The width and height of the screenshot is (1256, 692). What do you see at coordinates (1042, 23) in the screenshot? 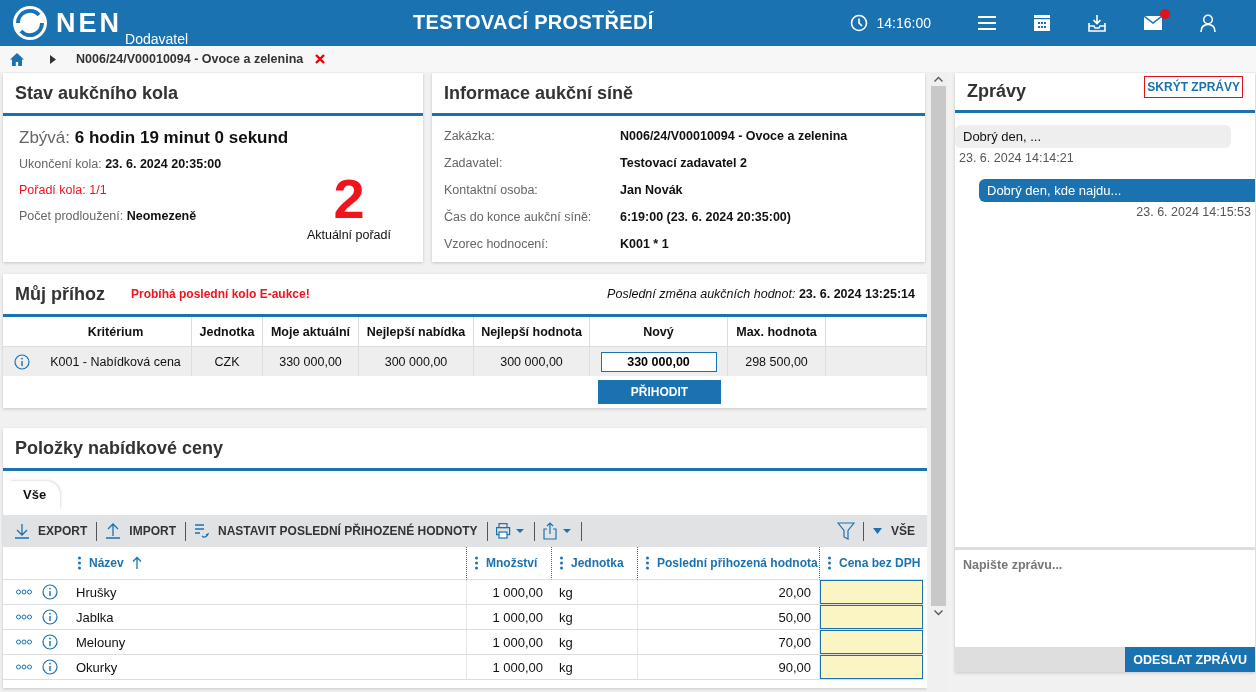
I see `calendar-icon` at bounding box center [1042, 23].